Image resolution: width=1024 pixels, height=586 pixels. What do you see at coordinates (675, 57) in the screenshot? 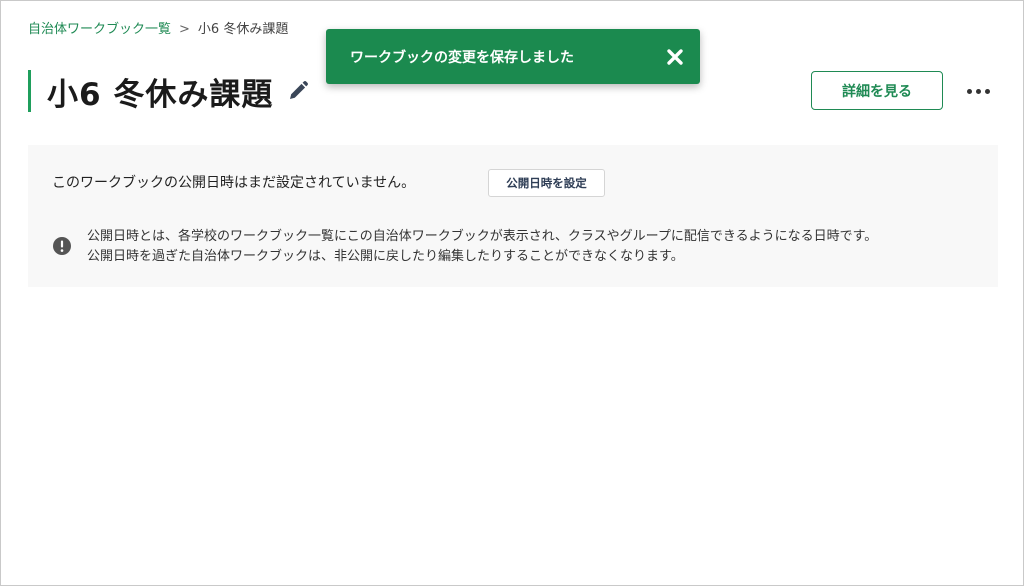
I see `close-icon` at bounding box center [675, 57].